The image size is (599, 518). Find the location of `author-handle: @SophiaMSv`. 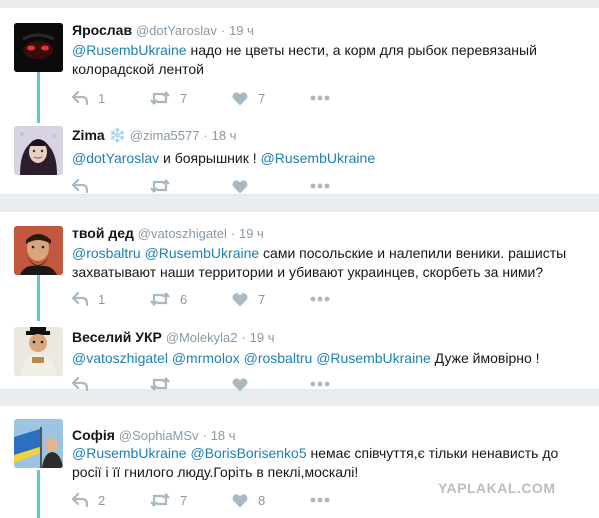

author-handle: @SophiaMSv is located at coordinates (159, 435).